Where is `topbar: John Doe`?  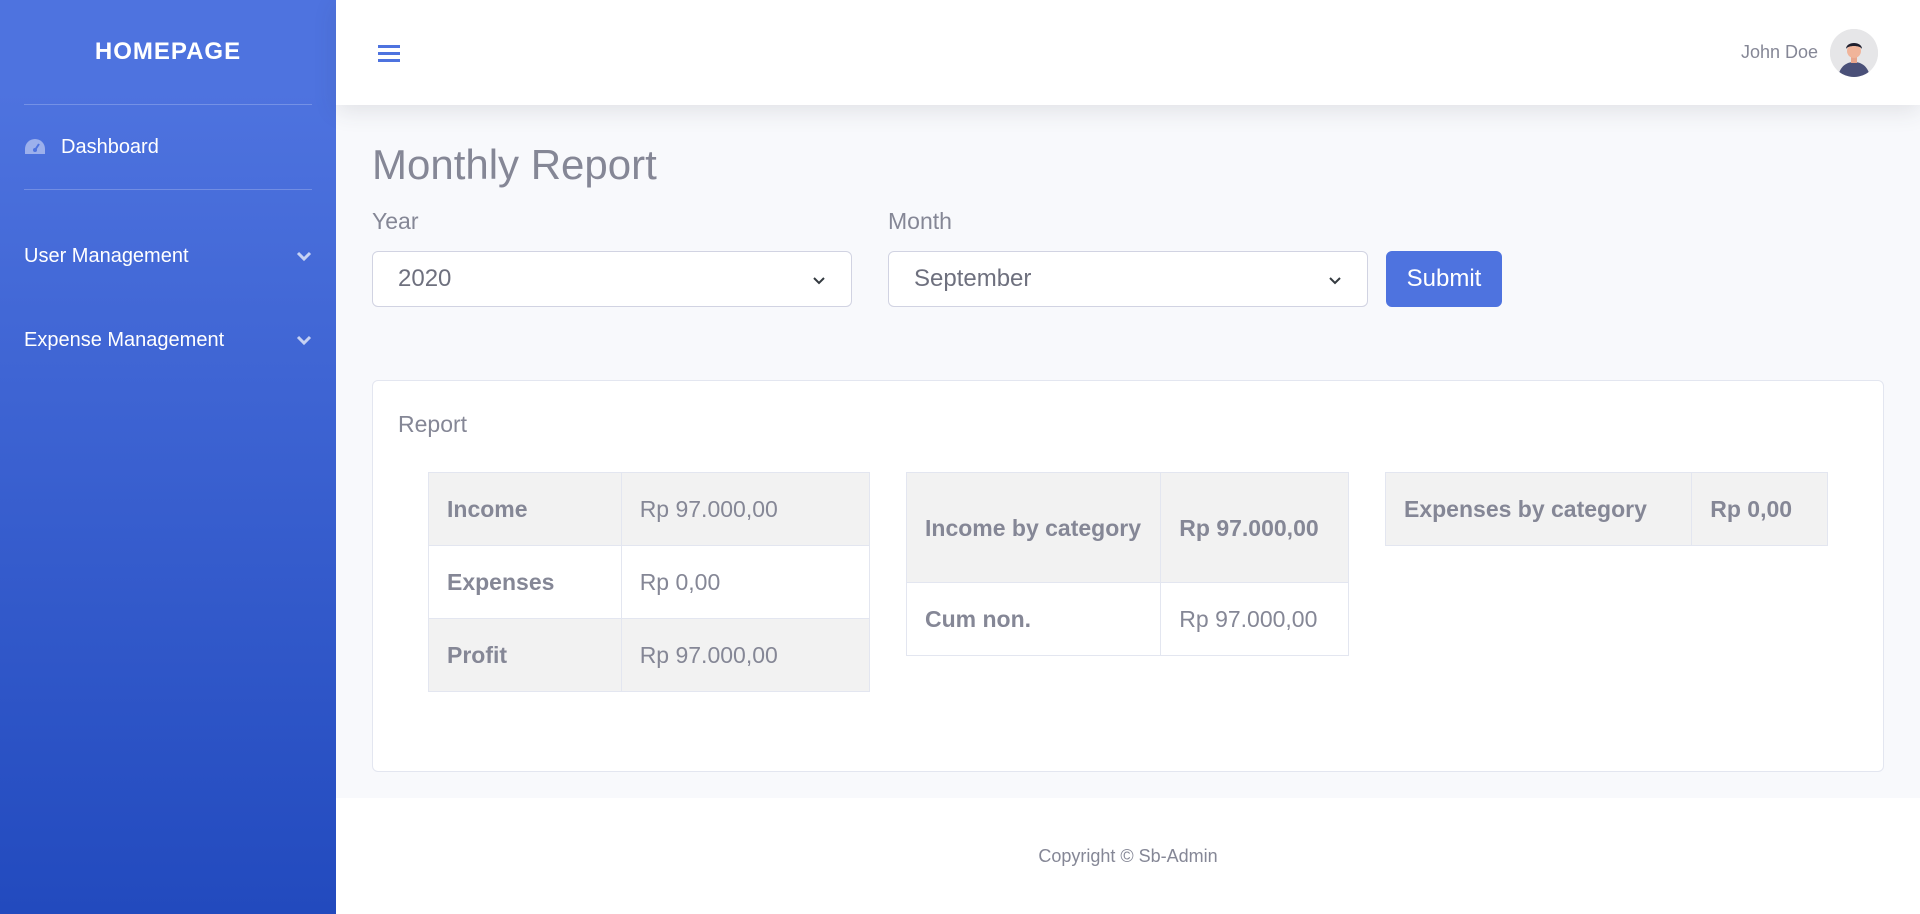
topbar: John Doe is located at coordinates (1128, 52).